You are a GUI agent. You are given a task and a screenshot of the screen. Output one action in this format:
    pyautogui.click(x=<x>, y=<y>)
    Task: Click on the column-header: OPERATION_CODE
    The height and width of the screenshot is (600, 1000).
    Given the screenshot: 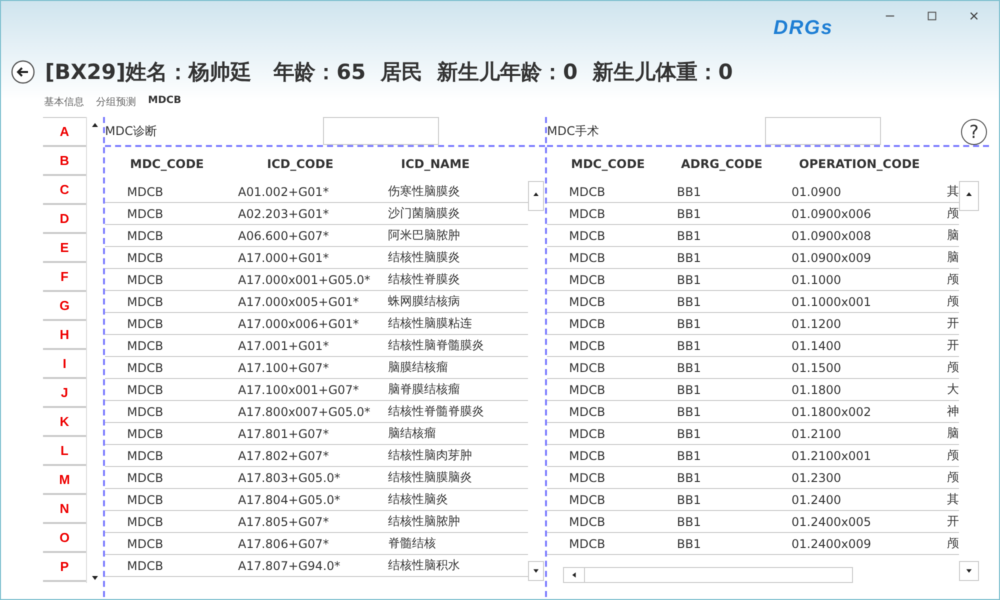 What is the action you would take?
    pyautogui.click(x=879, y=164)
    